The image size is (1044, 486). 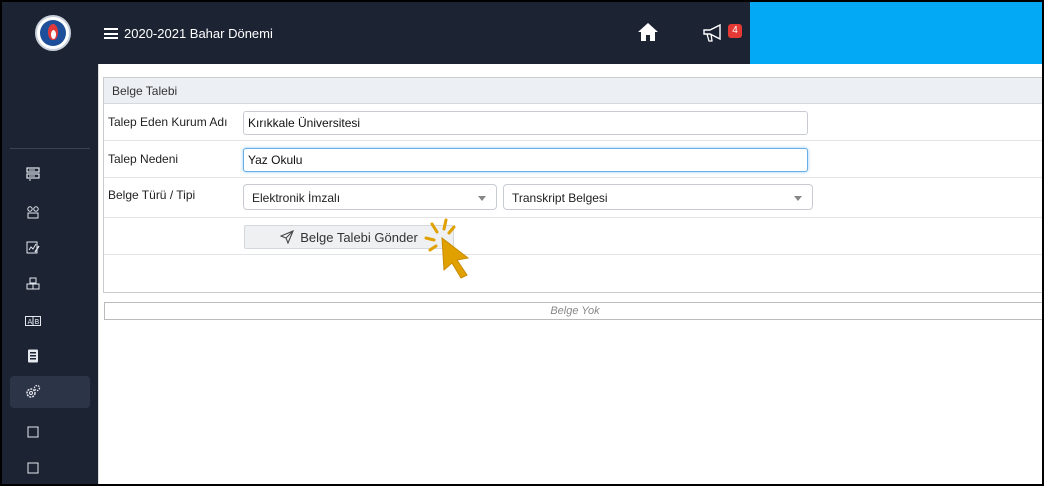 I want to click on empty-document-list: Belge Yok, so click(x=573, y=311).